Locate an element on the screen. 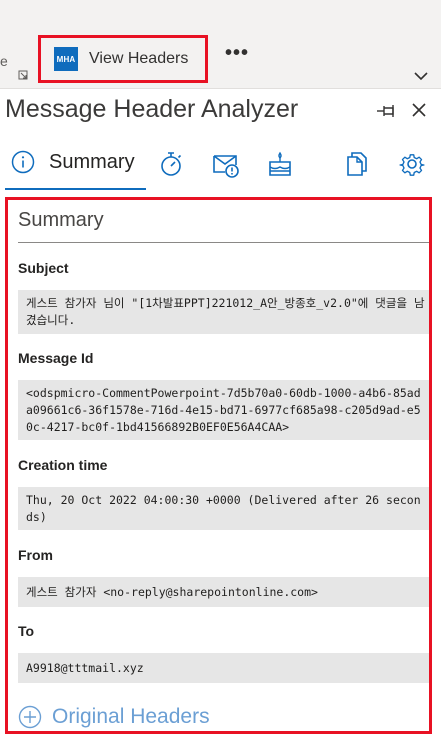  from-value: 게스트 참가자 <no-reply@sharepointonline.com> is located at coordinates (223, 592).